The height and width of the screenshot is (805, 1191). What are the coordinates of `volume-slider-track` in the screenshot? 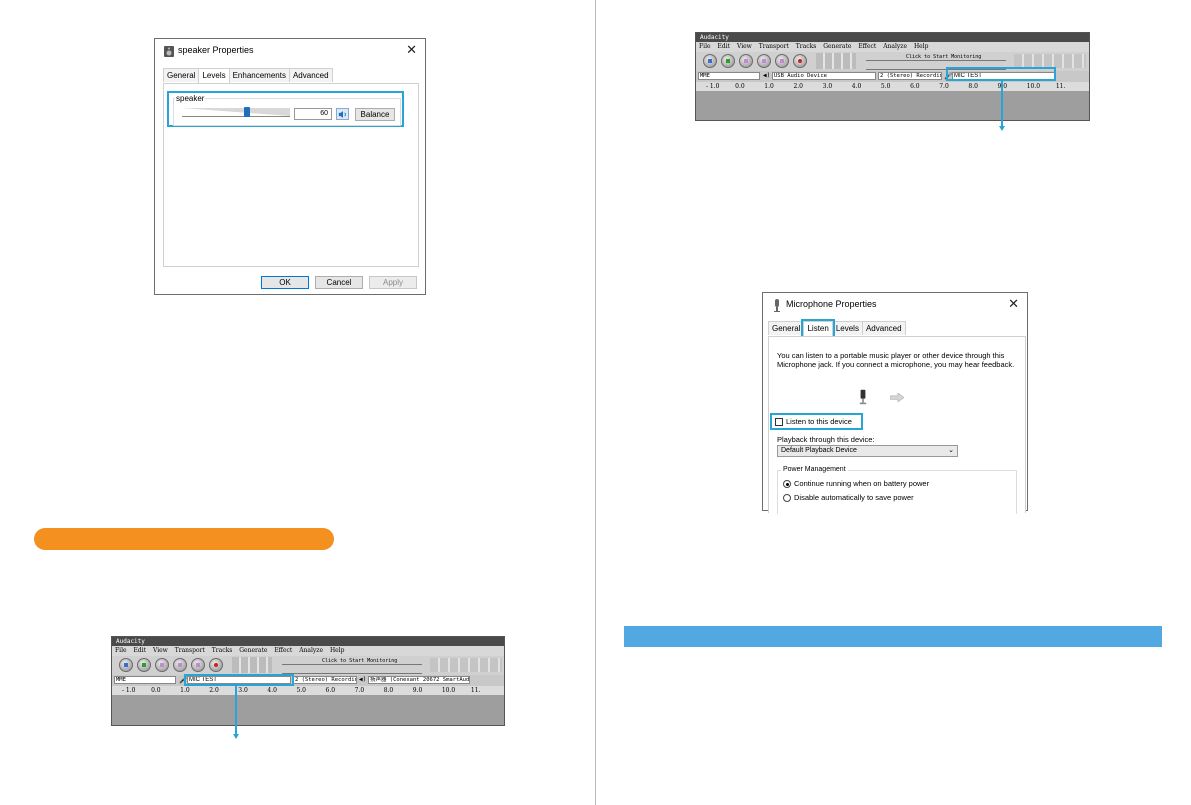 It's located at (236, 112).